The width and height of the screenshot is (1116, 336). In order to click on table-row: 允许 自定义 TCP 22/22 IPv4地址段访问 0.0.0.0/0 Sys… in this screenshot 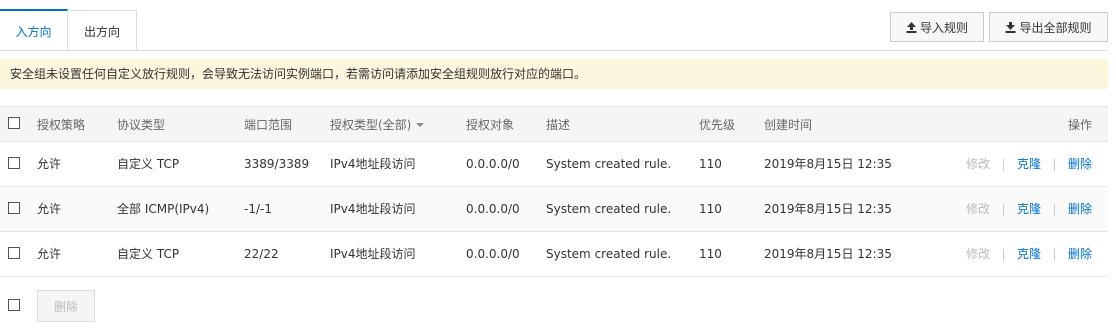, I will do `click(554, 254)`.